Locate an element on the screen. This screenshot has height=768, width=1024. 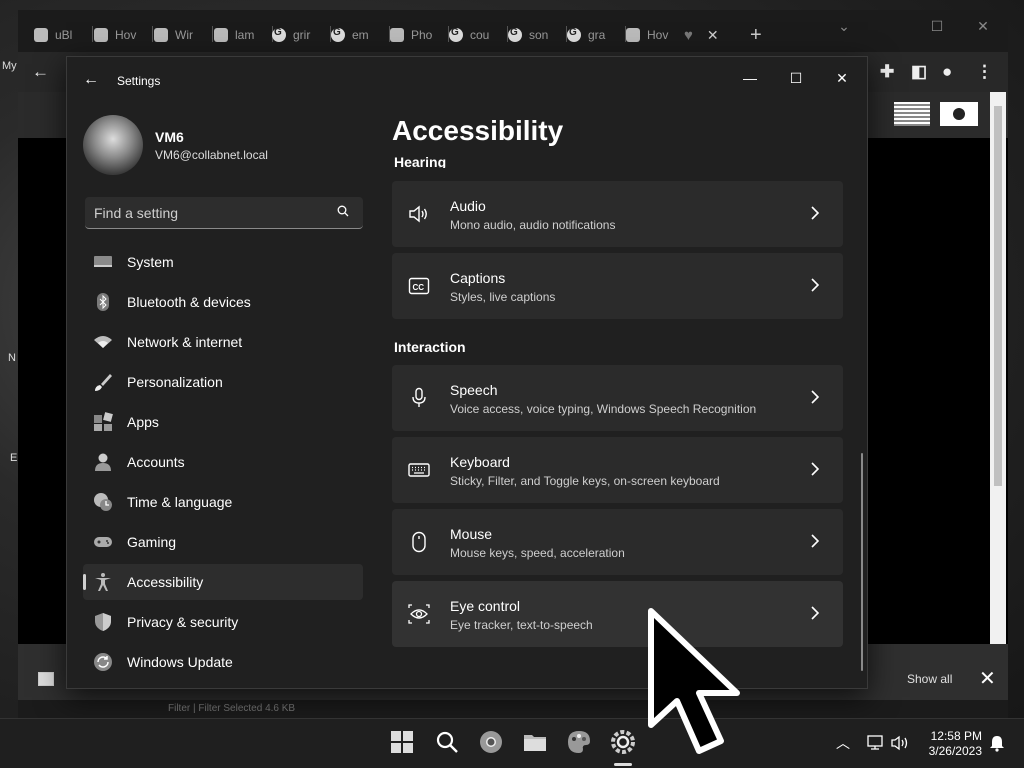
search-box is located at coordinates (224, 213).